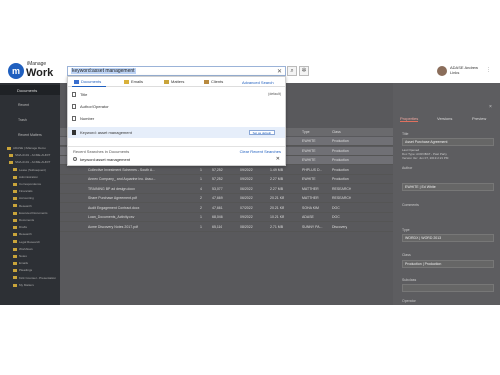 This screenshot has width=500, height=375. What do you see at coordinates (260, 151) in the screenshot?
I see `clear-recent-searches-link: Clear Recent Searches` at bounding box center [260, 151].